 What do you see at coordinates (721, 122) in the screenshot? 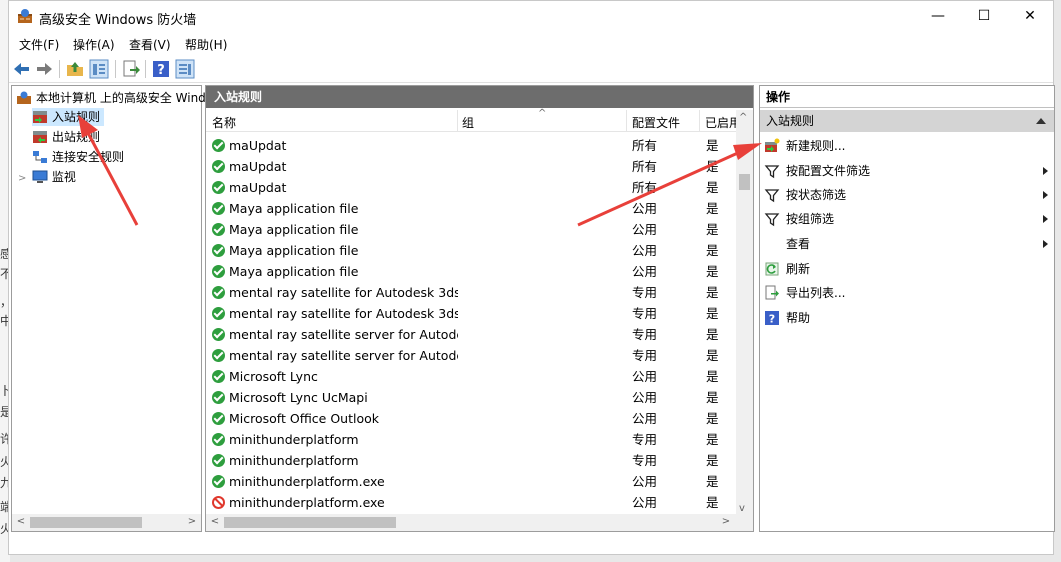
I see `column-header-enabled: 已启用` at bounding box center [721, 122].